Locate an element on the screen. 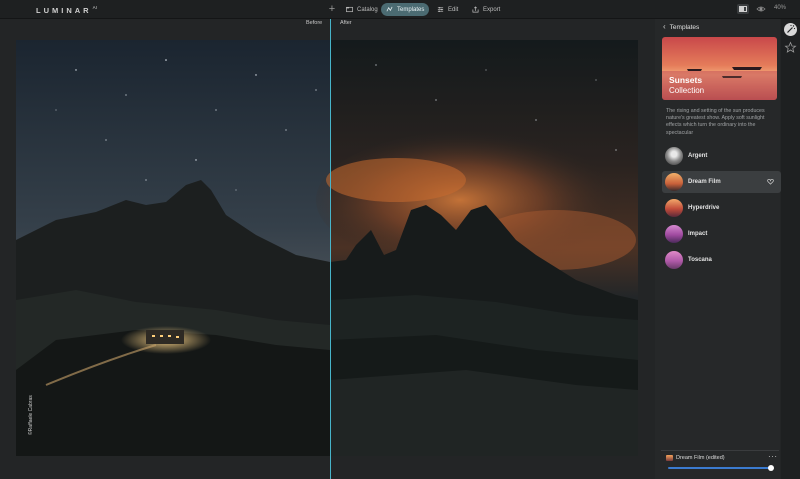 The height and width of the screenshot is (479, 800). app-logo: LUMINARAI is located at coordinates (67, 10).